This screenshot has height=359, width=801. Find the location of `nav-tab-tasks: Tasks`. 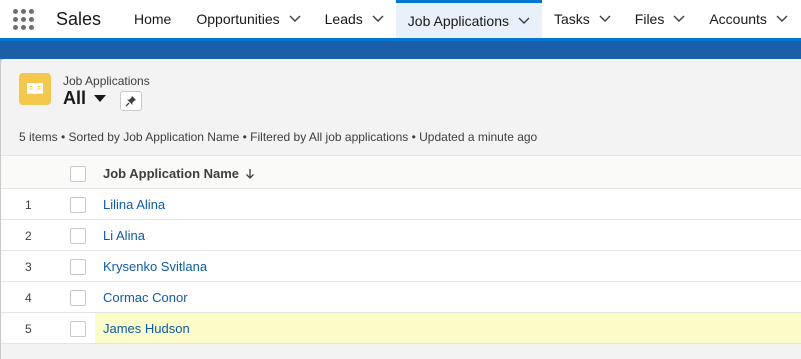

nav-tab-tasks: Tasks is located at coordinates (582, 19).